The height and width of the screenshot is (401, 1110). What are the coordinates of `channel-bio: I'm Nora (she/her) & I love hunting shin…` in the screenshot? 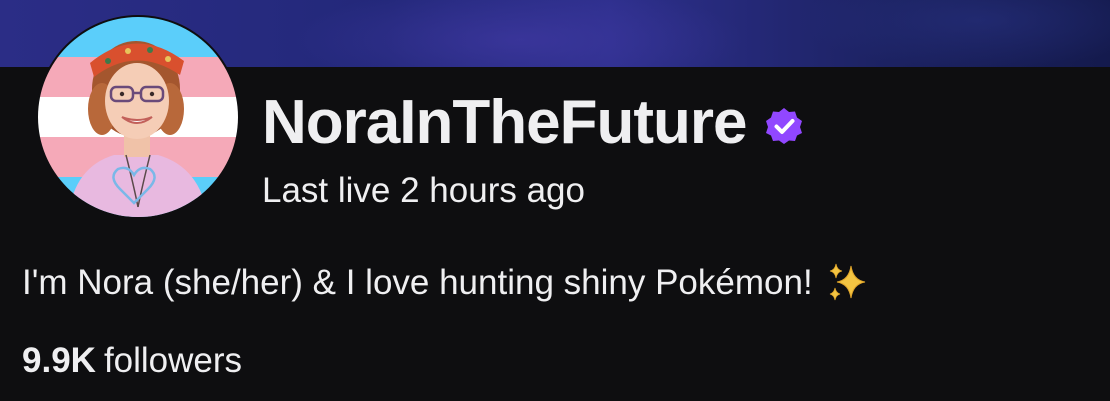 It's located at (446, 283).